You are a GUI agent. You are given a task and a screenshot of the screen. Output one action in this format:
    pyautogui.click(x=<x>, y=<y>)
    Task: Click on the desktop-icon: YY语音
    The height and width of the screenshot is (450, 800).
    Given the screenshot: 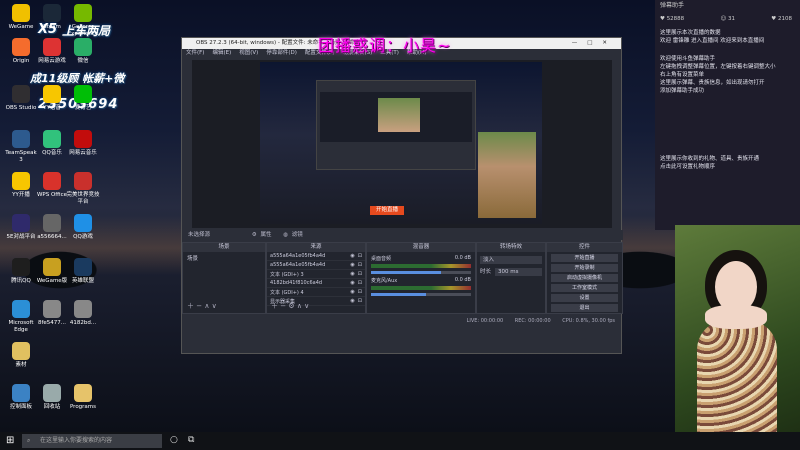 What is the action you would take?
    pyautogui.click(x=52, y=98)
    